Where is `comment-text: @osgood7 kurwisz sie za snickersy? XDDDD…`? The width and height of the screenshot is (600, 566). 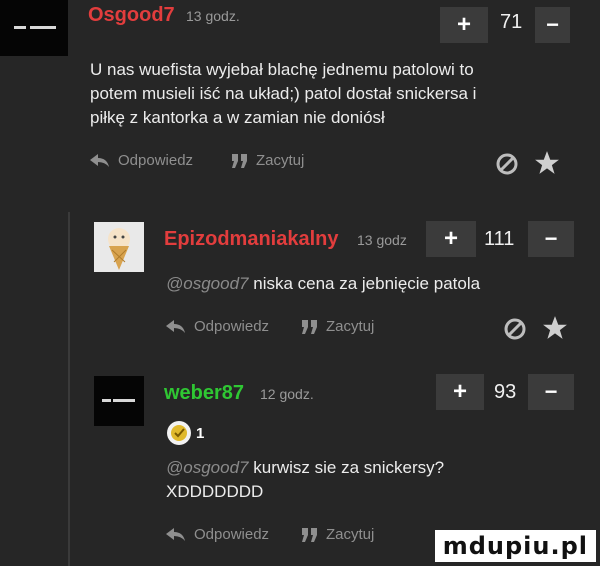
comment-text: @osgood7 kurwisz sie za snickersy? XDDDD… is located at coordinates (305, 479).